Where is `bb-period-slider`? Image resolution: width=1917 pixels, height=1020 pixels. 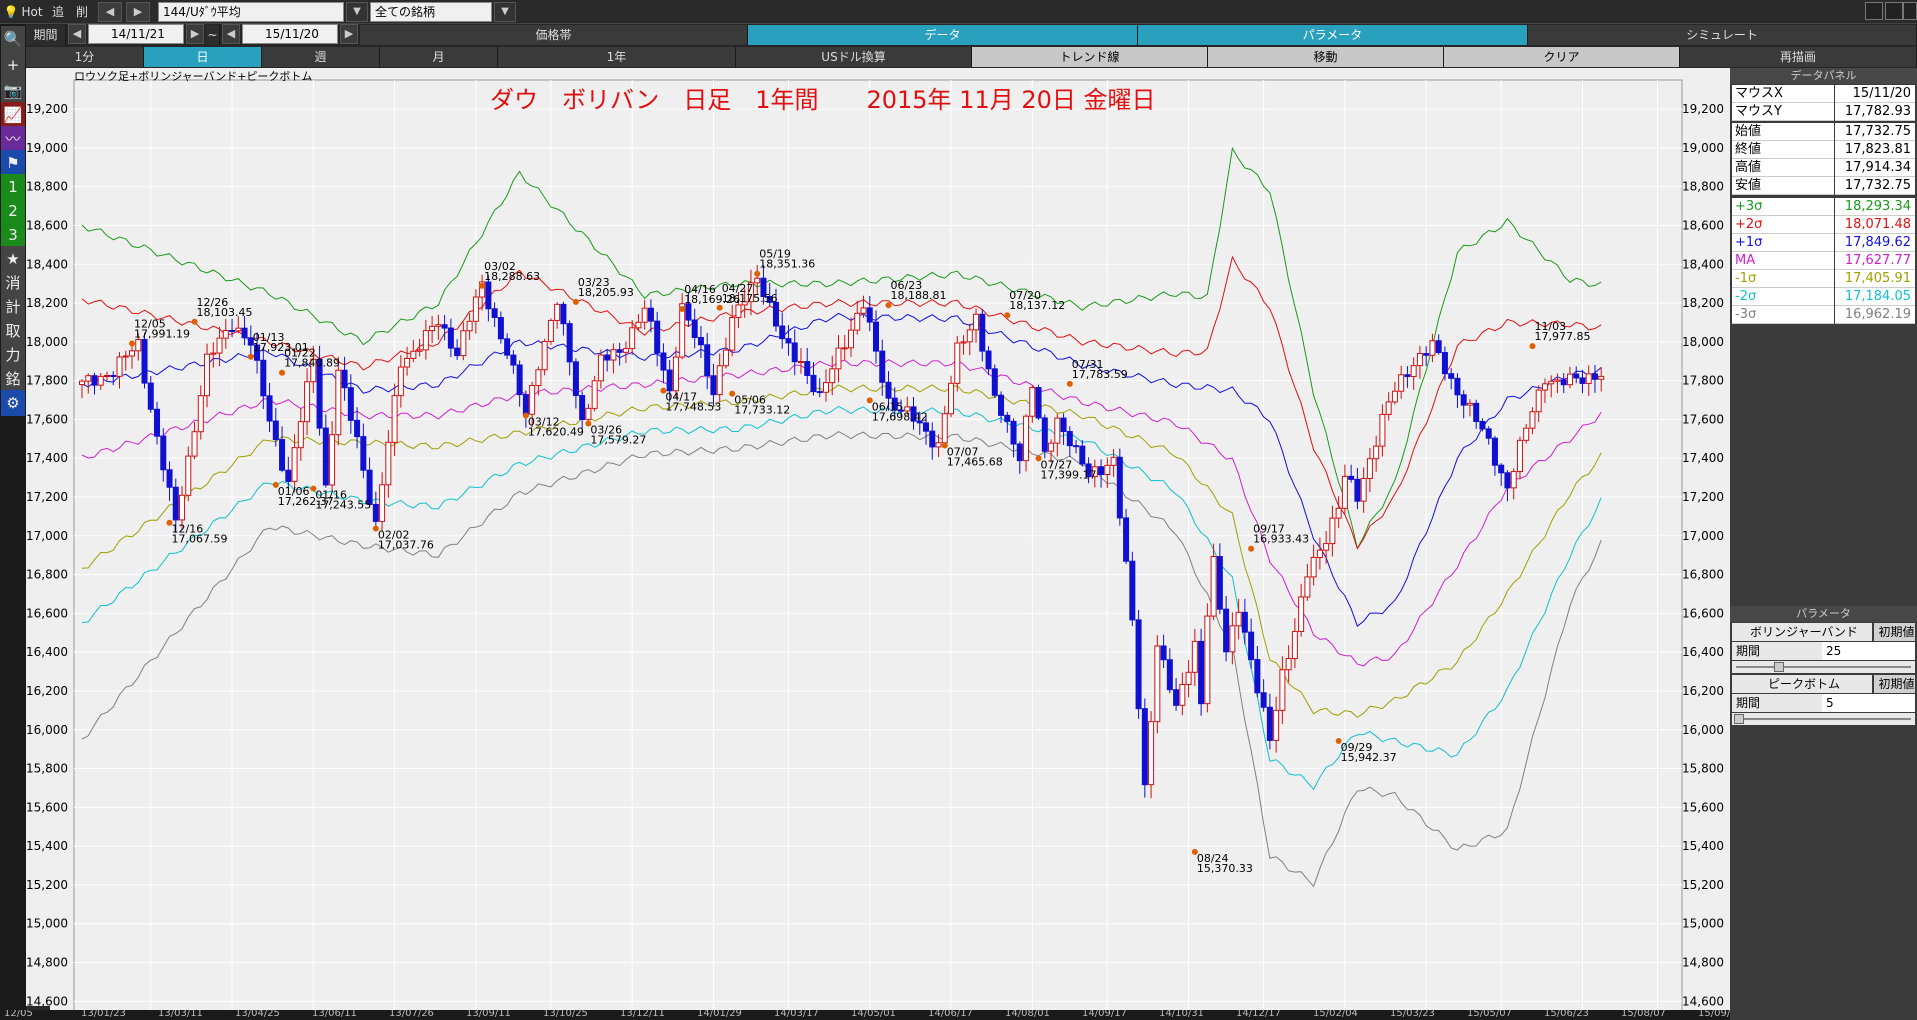 bb-period-slider is located at coordinates (1823, 667).